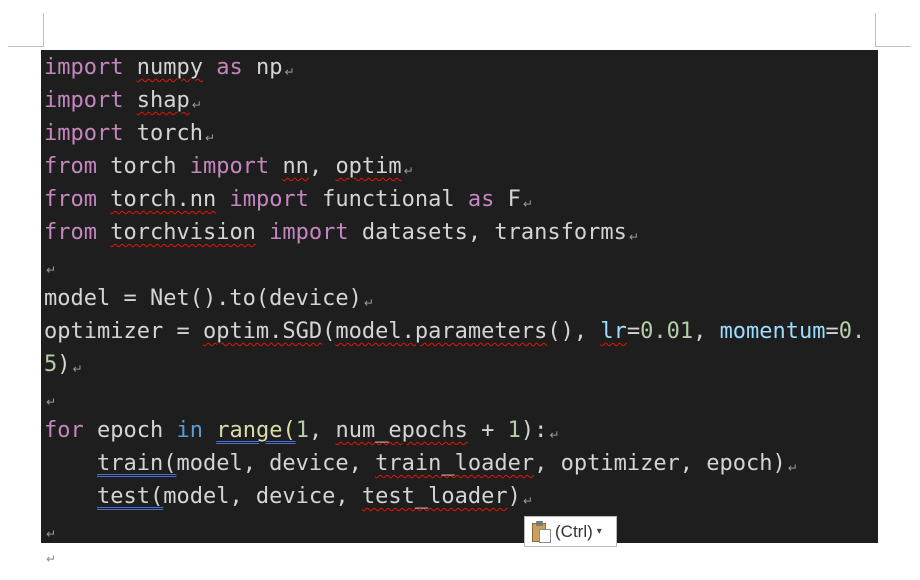  Describe the element at coordinates (130, 496) in the screenshot. I see `function-call: test(` at that location.